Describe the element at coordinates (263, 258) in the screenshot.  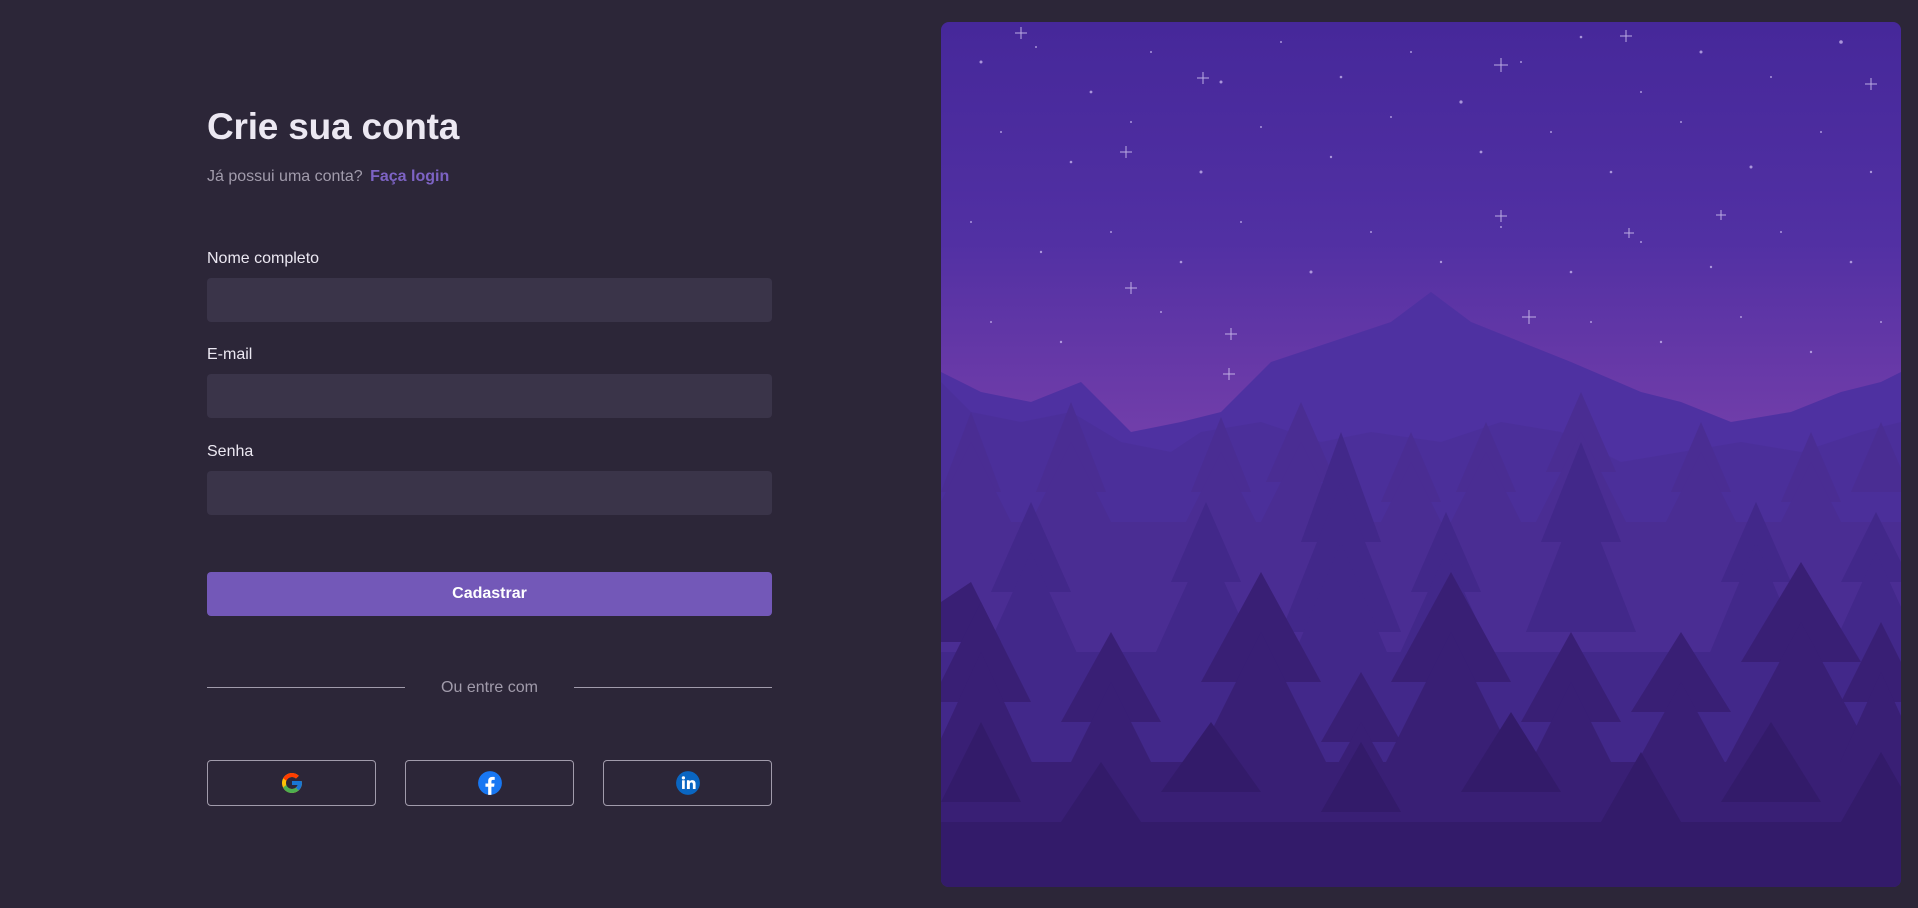
I see `full-name-label: Nome completo` at that location.